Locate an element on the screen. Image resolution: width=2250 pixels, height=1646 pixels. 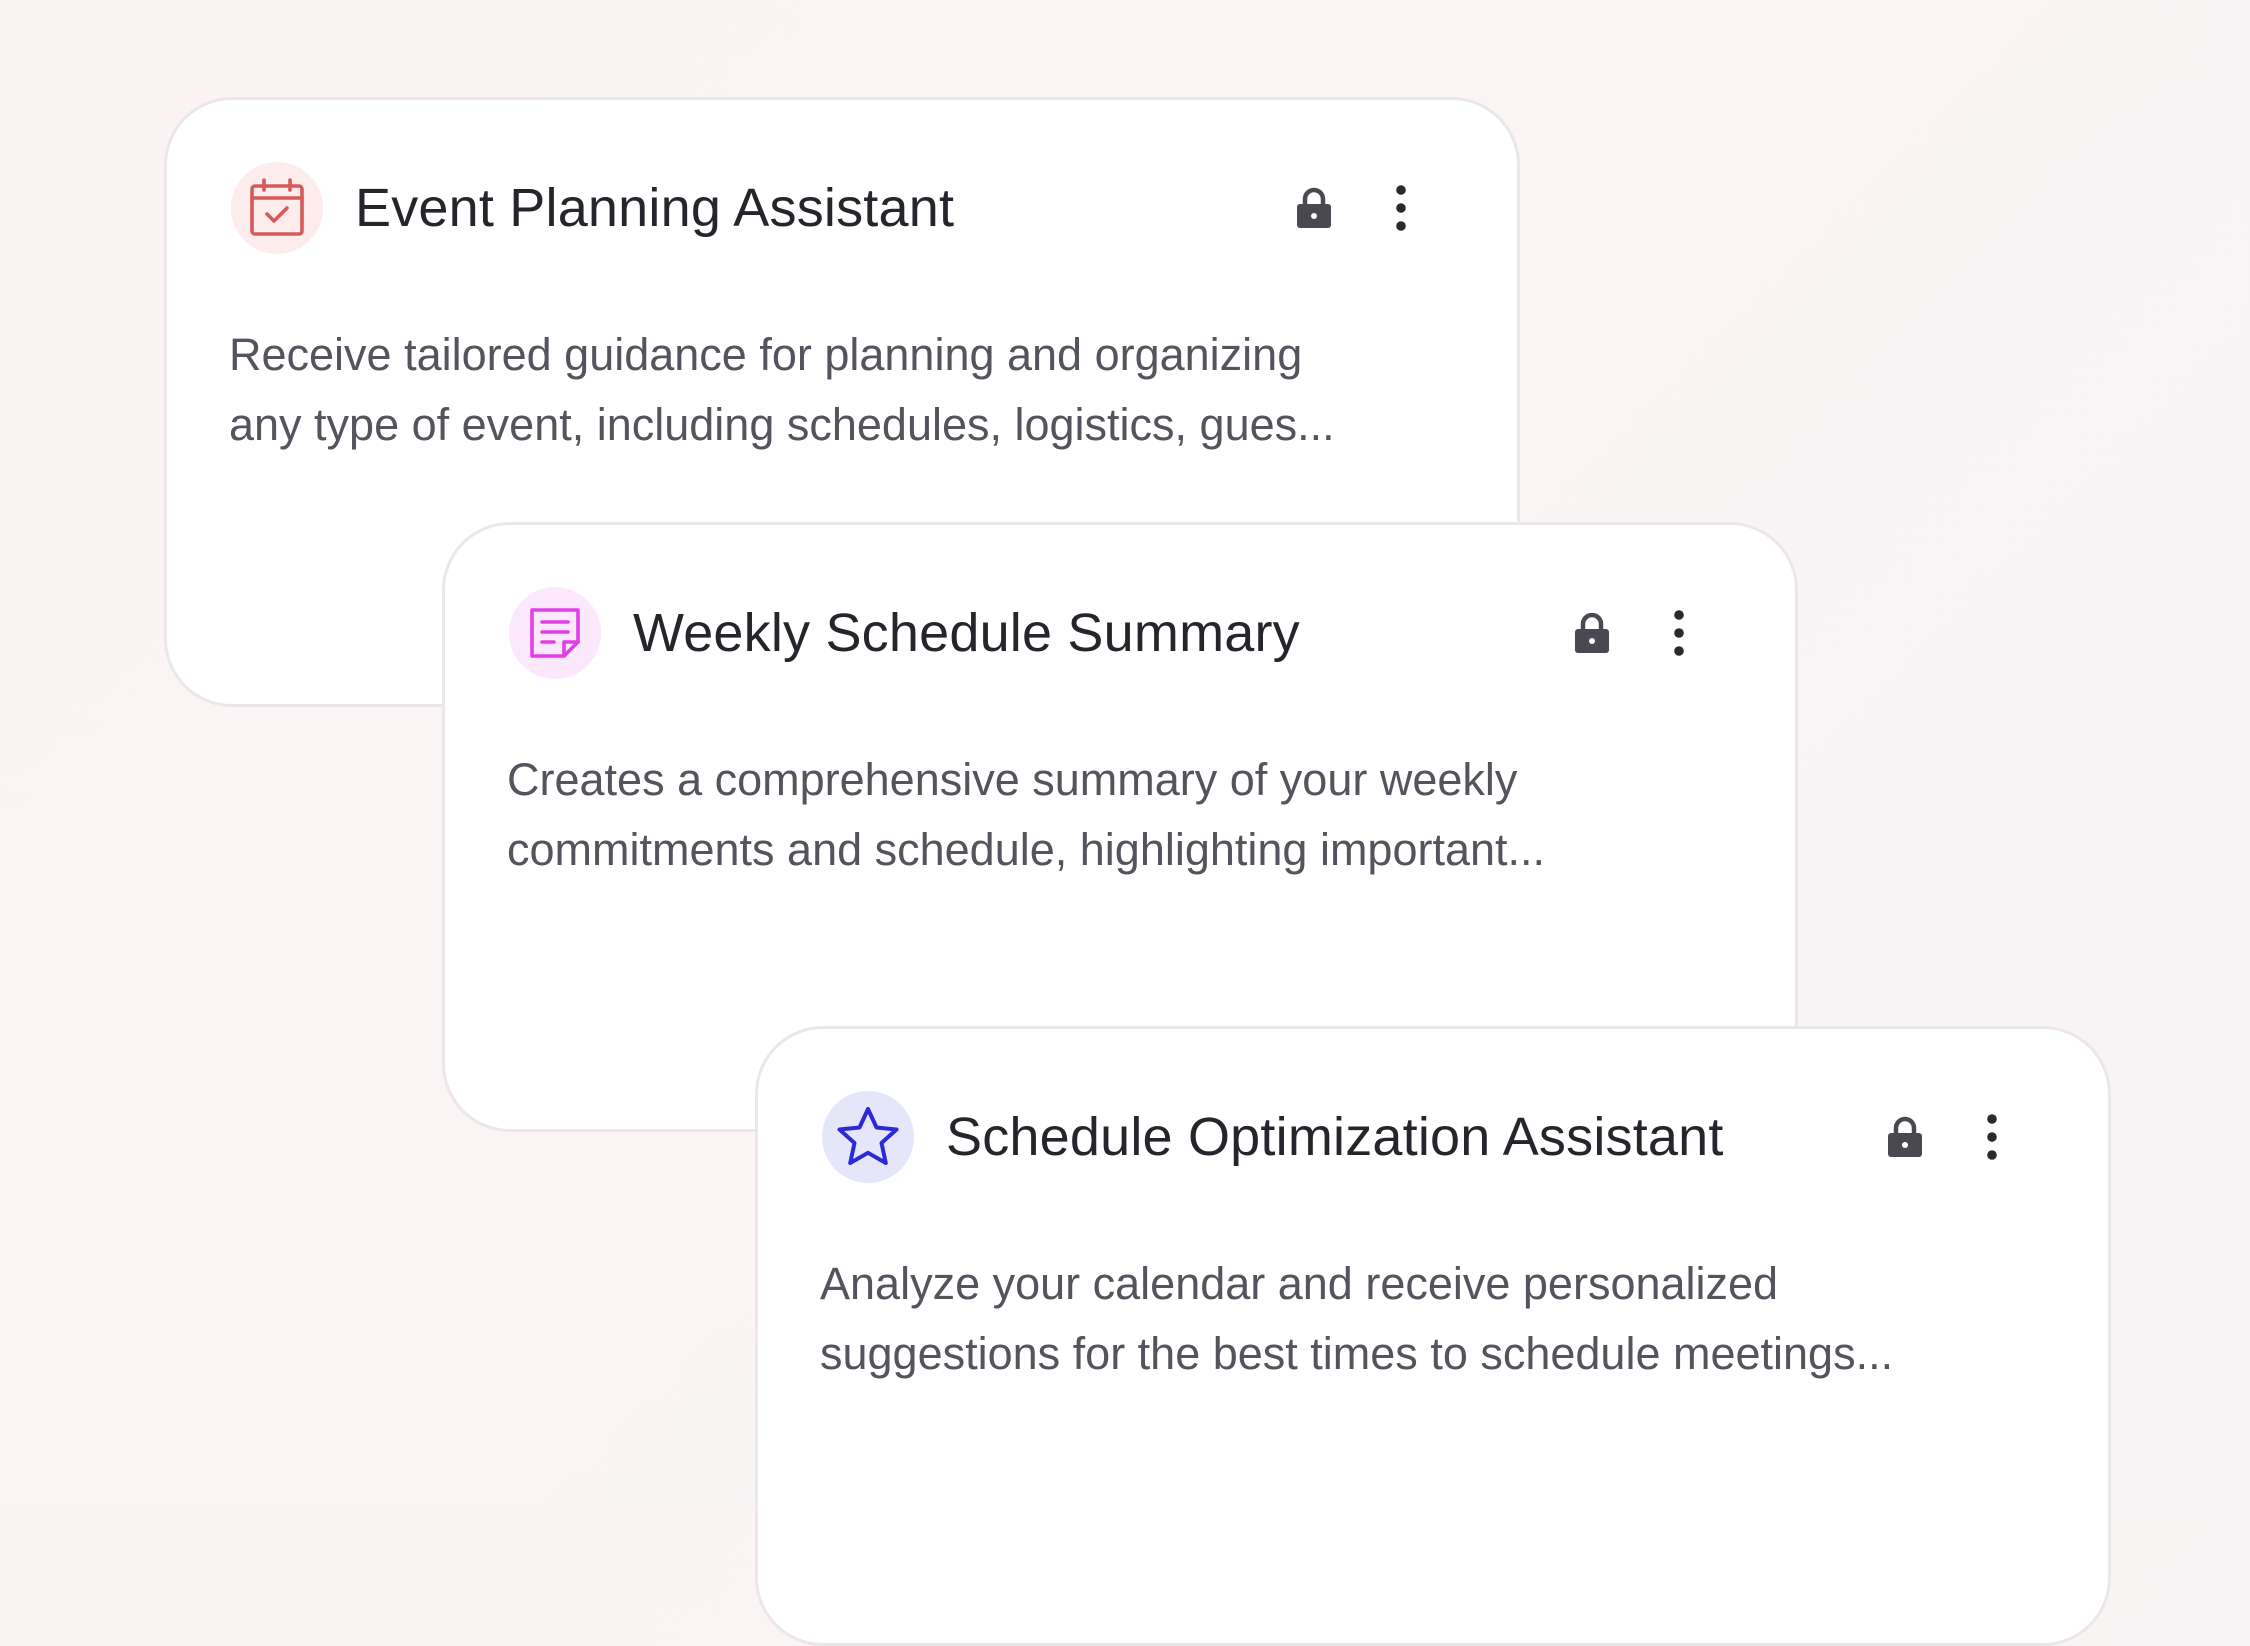
card-header: Event Planning Assistant is located at coordinates (842, 208).